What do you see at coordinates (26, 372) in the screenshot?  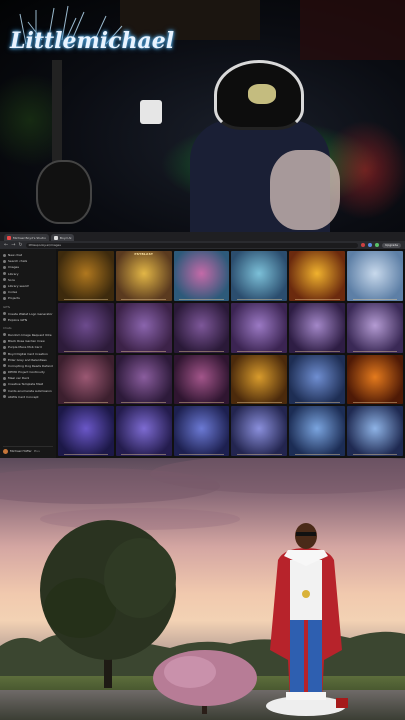 I see `sidebar-item-label: DEMO Project Continuity` at bounding box center [26, 372].